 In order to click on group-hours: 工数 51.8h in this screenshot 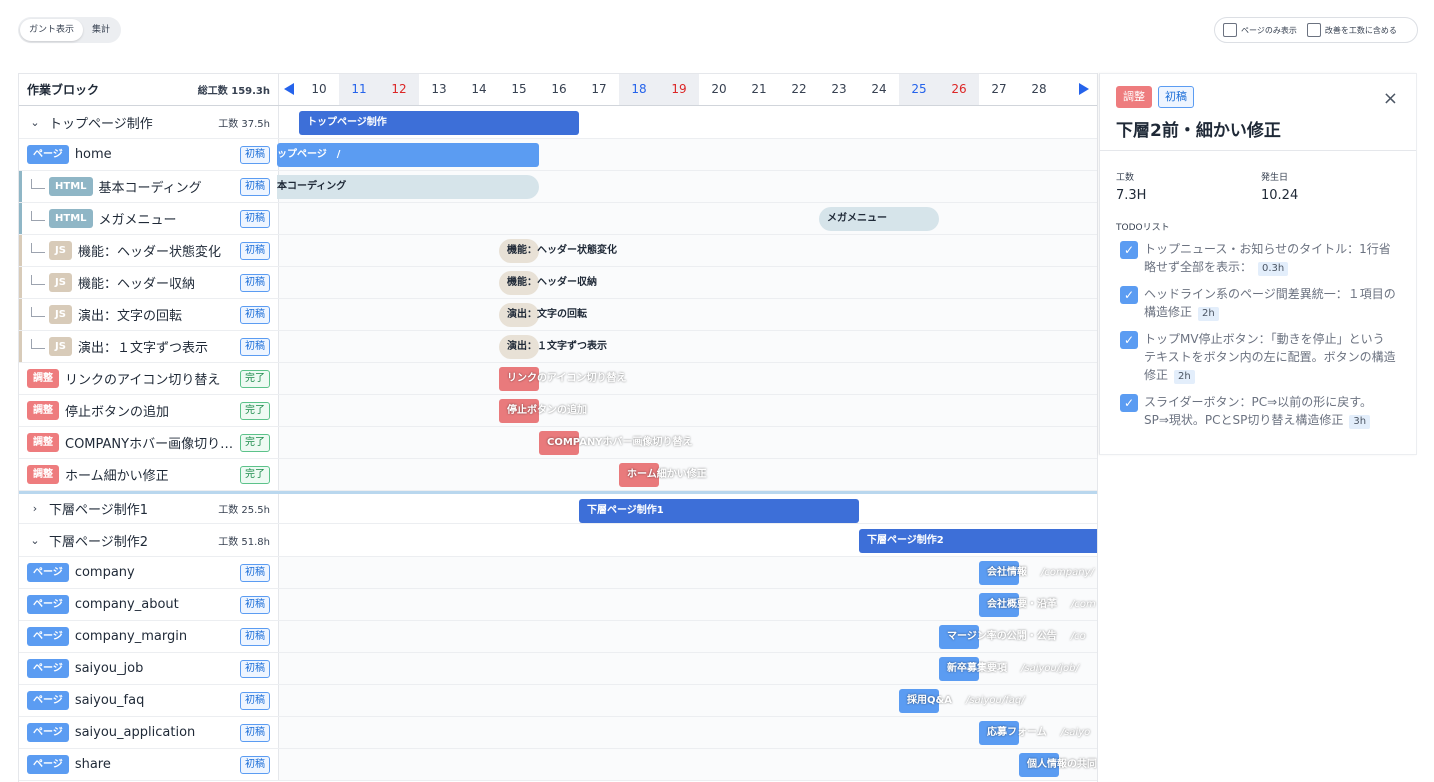, I will do `click(244, 542)`.